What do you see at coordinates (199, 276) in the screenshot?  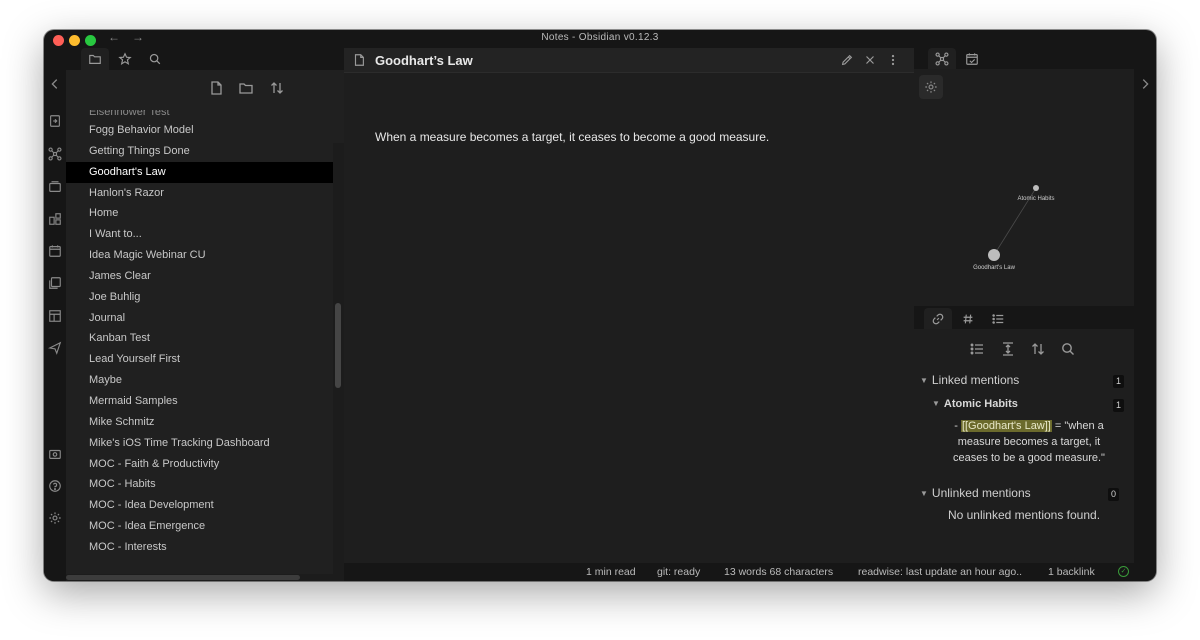 I see `file-item: James Clear` at bounding box center [199, 276].